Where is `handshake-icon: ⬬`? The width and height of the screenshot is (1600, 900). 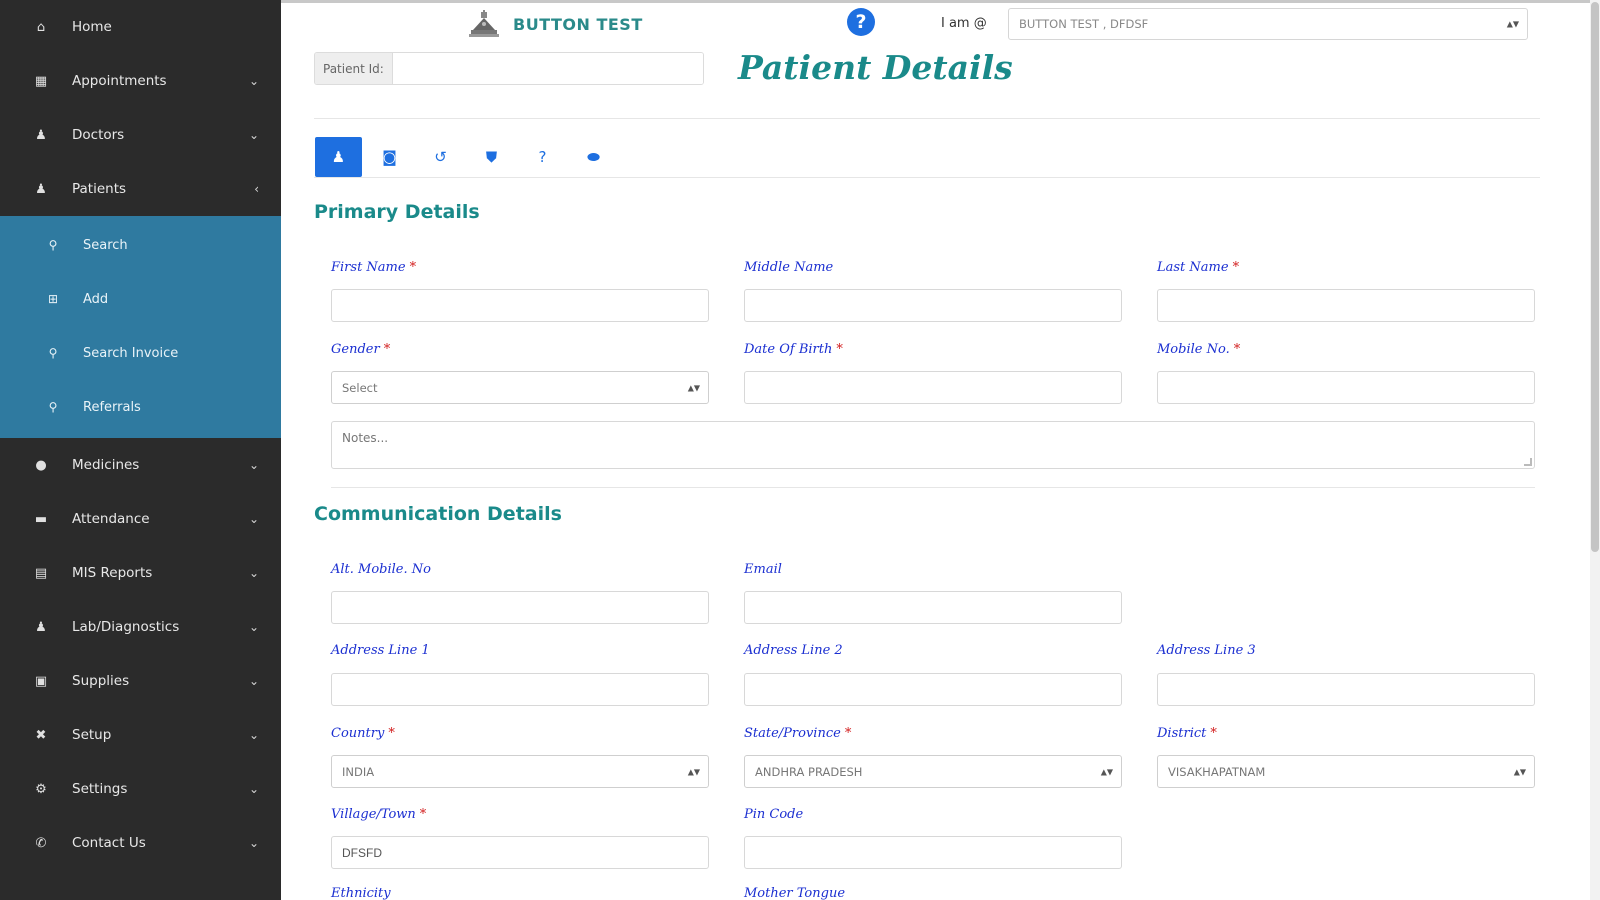
handshake-icon: ⬬ is located at coordinates (593, 157).